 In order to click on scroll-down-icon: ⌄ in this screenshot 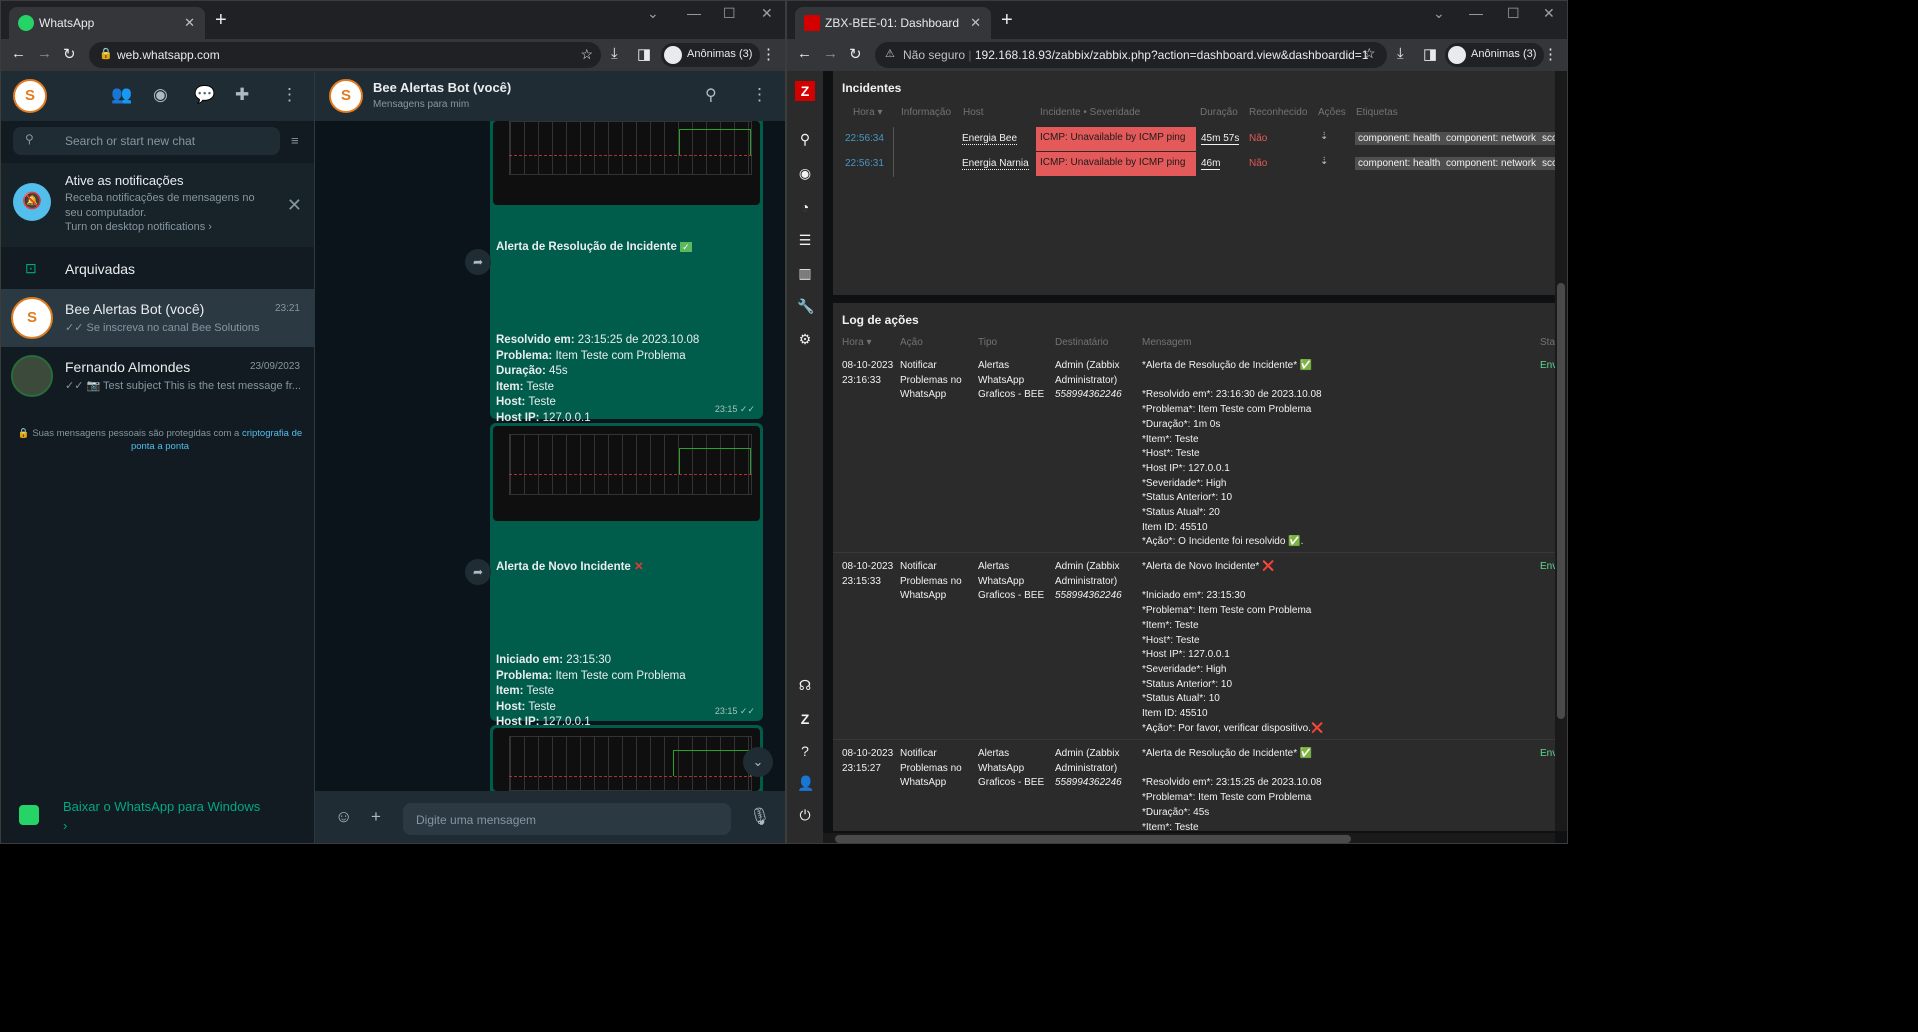, I will do `click(758, 762)`.